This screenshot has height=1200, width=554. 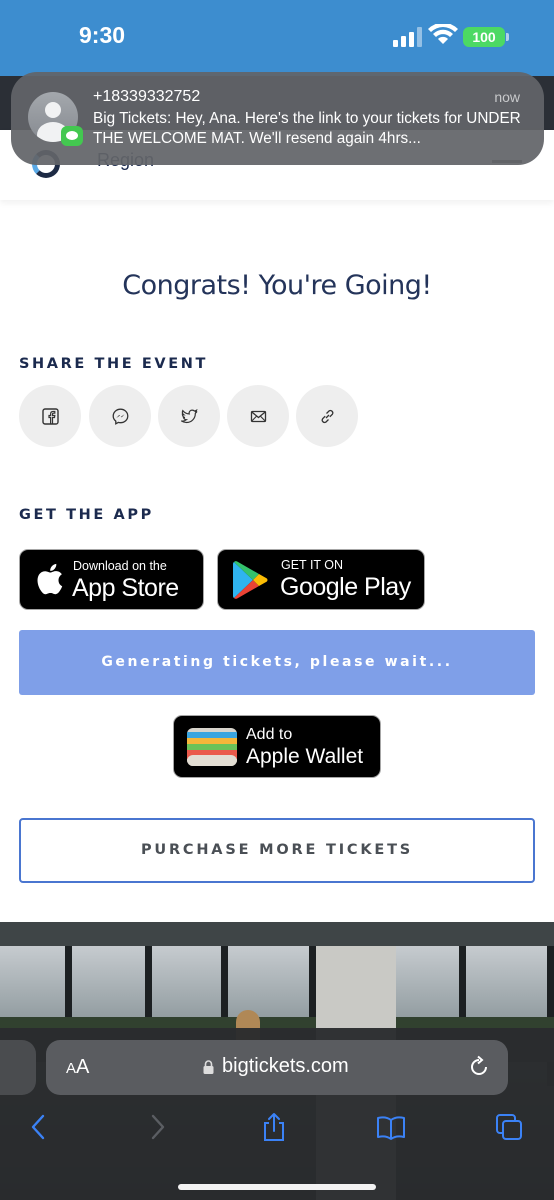 I want to click on share-email-button, so click(x=258, y=416).